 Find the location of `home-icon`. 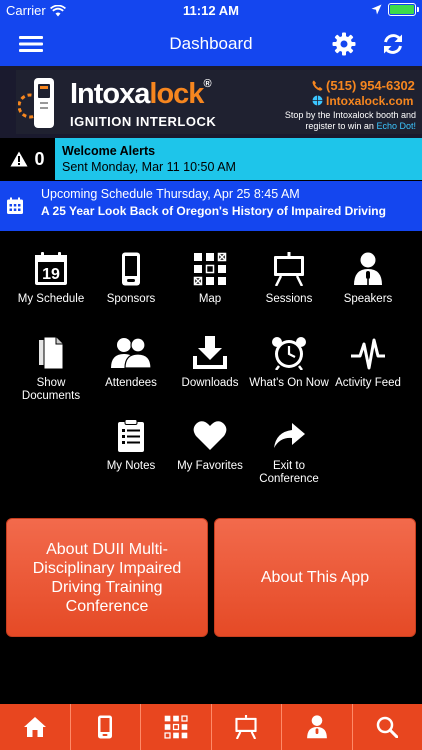

home-icon is located at coordinates (34, 727).